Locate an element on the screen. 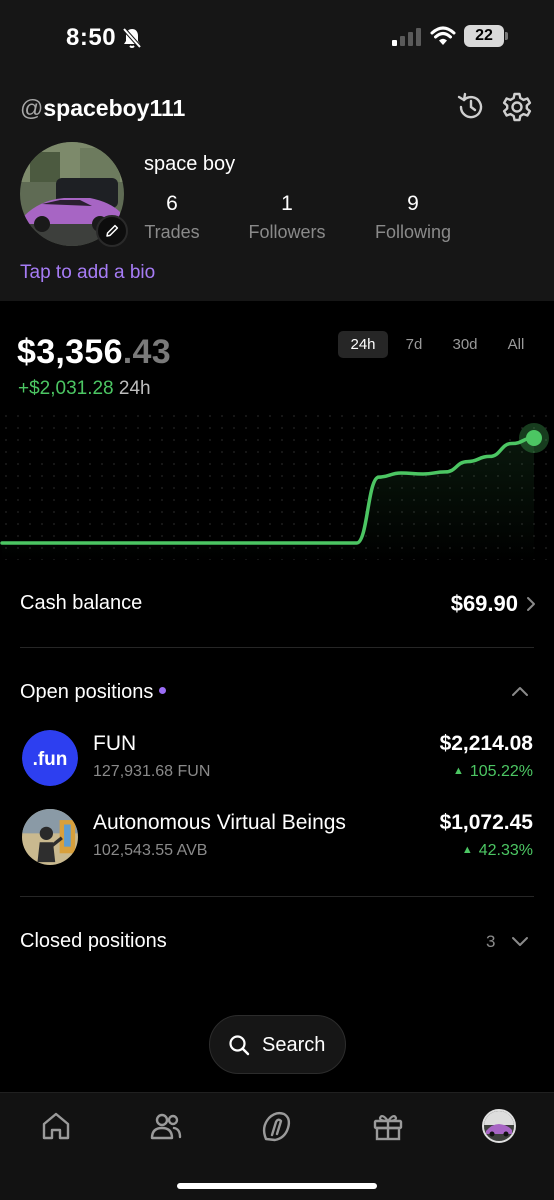 Image resolution: width=554 pixels, height=1200 pixels. open-positions-label: Open positions is located at coordinates (87, 692).